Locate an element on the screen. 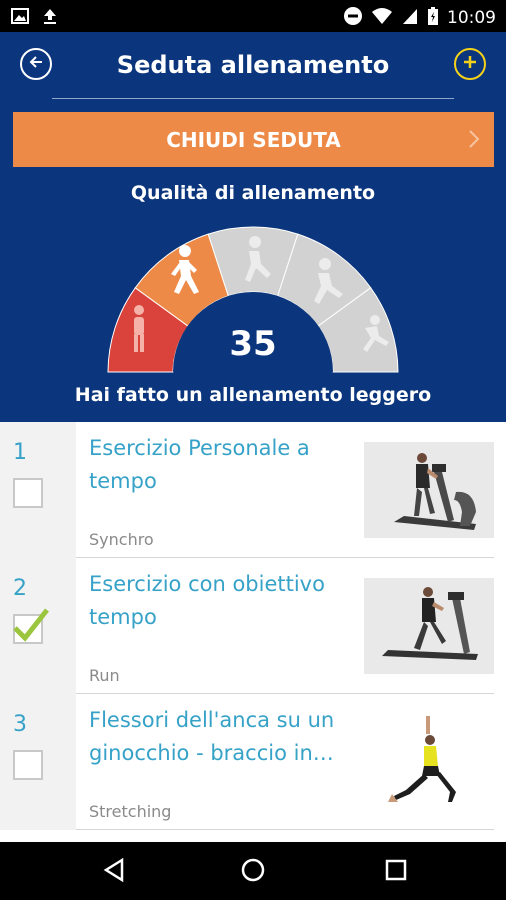 Image resolution: width=506 pixels, height=900 pixels. exercise-type: Stretching is located at coordinates (130, 811).